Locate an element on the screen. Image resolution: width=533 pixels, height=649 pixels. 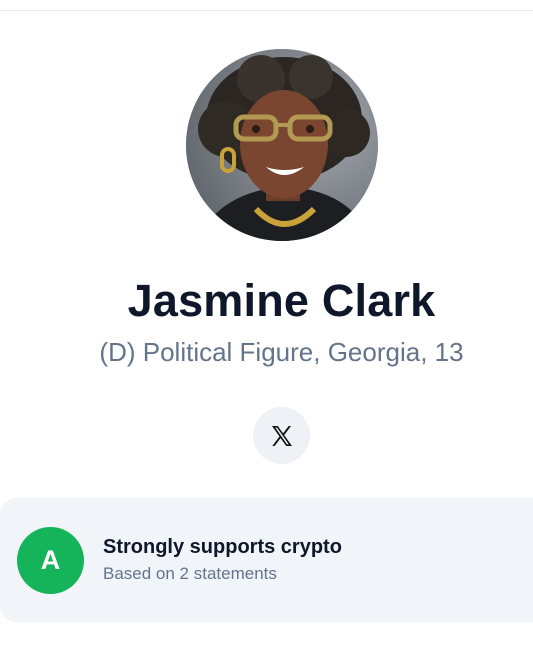
stance-basis: Based on 2 statements is located at coordinates (190, 573).